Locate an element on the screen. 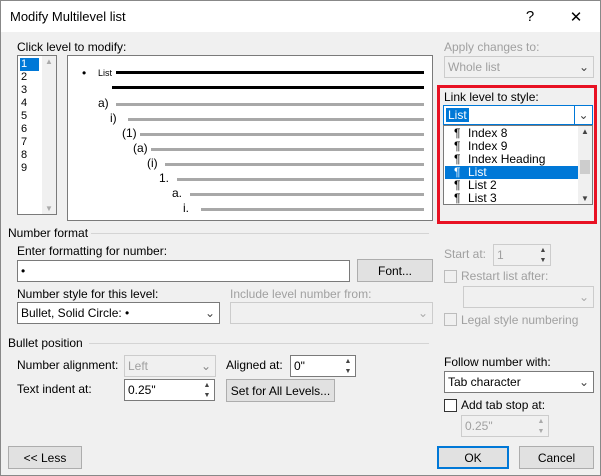 The width and height of the screenshot is (601, 476). style-item: ¶ Index 8 is located at coordinates (511, 133).